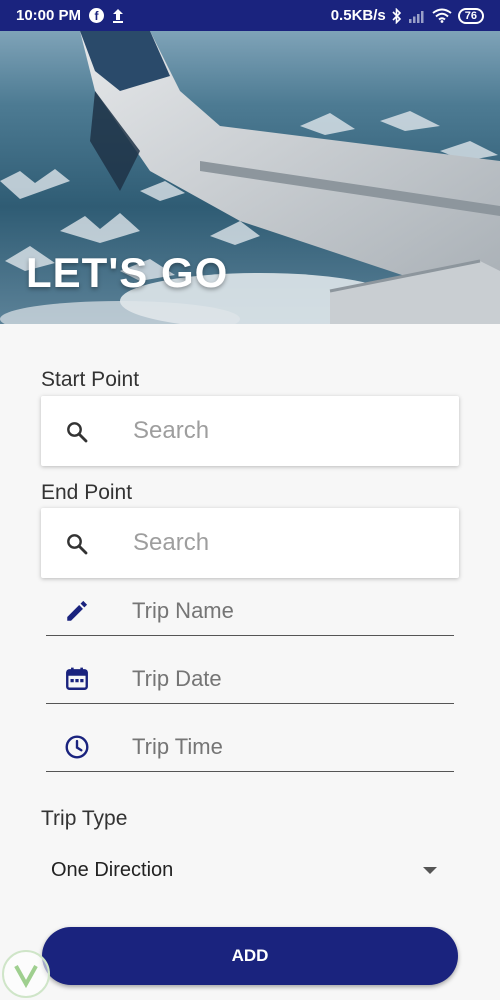 This screenshot has height=1000, width=500. I want to click on trip-date-field, so click(250, 682).